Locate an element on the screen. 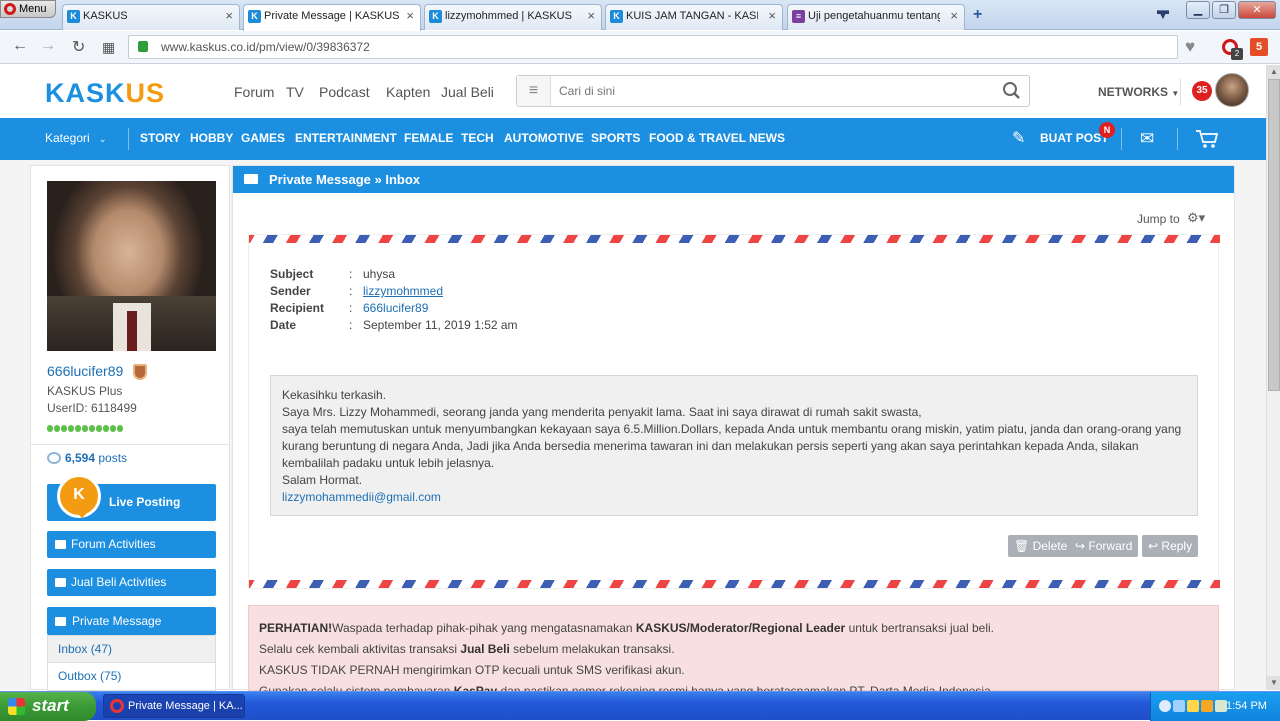 The width and height of the screenshot is (1280, 721). tab-kuis-jam-tangan: KKUIS JAM TANGAN - KASKUS× is located at coordinates (694, 17).